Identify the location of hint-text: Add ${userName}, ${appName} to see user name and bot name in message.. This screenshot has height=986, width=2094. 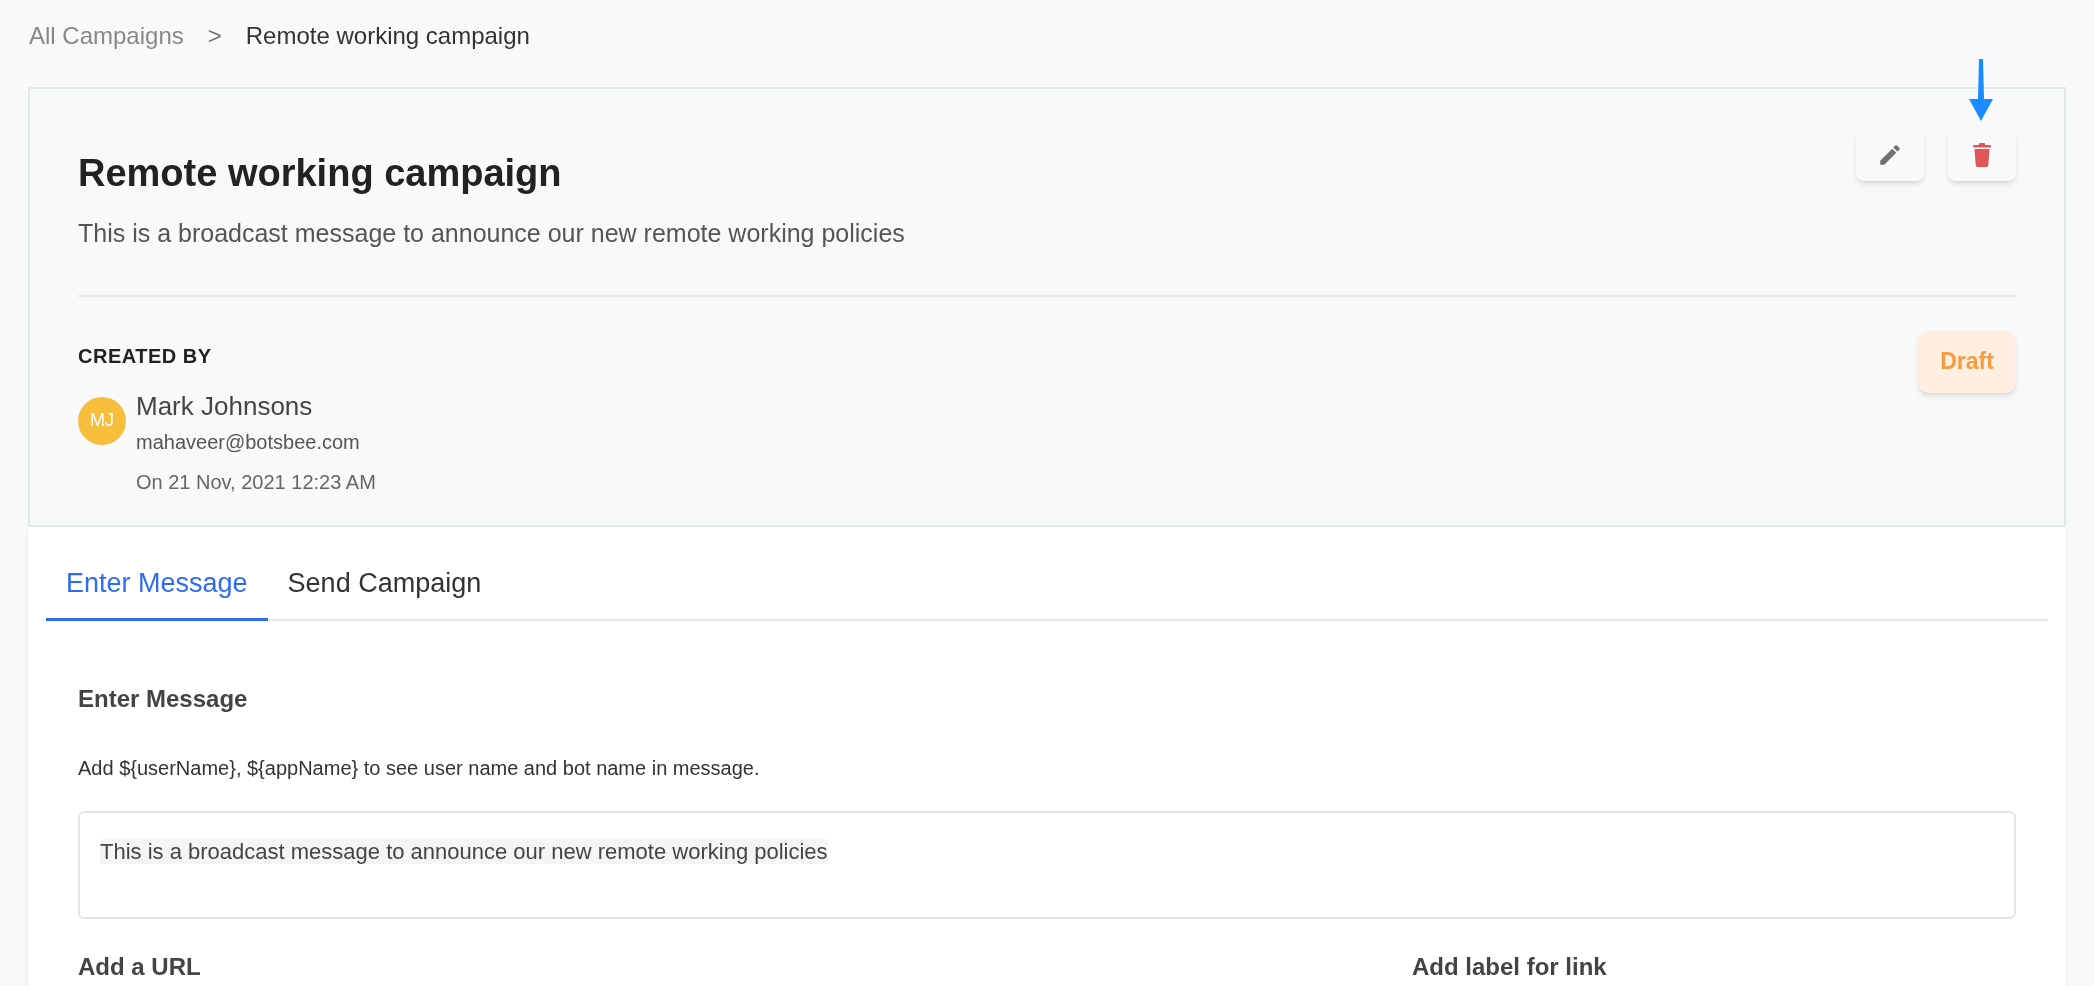
(419, 768).